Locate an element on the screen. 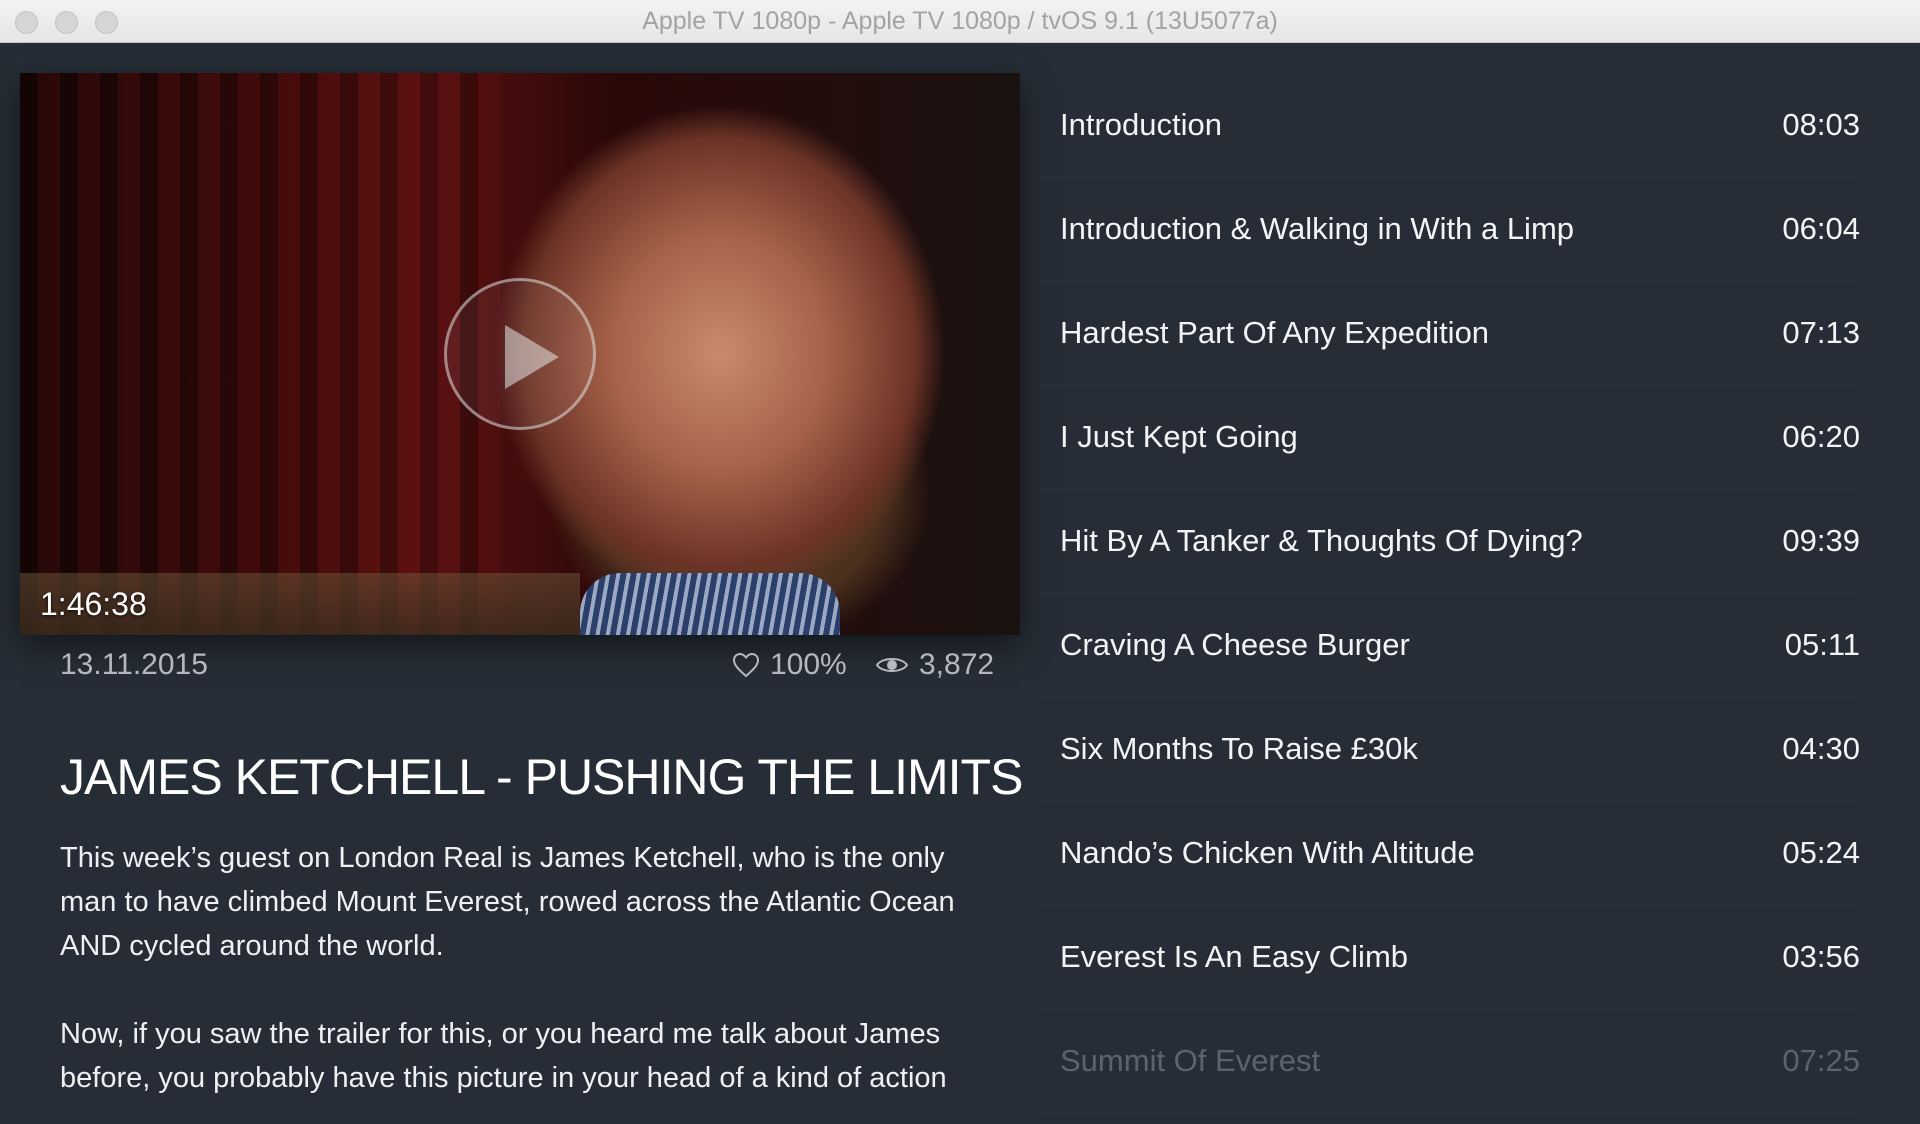  chapter-item: Craving A Cheese Burger 05:11 is located at coordinates (1450, 645).